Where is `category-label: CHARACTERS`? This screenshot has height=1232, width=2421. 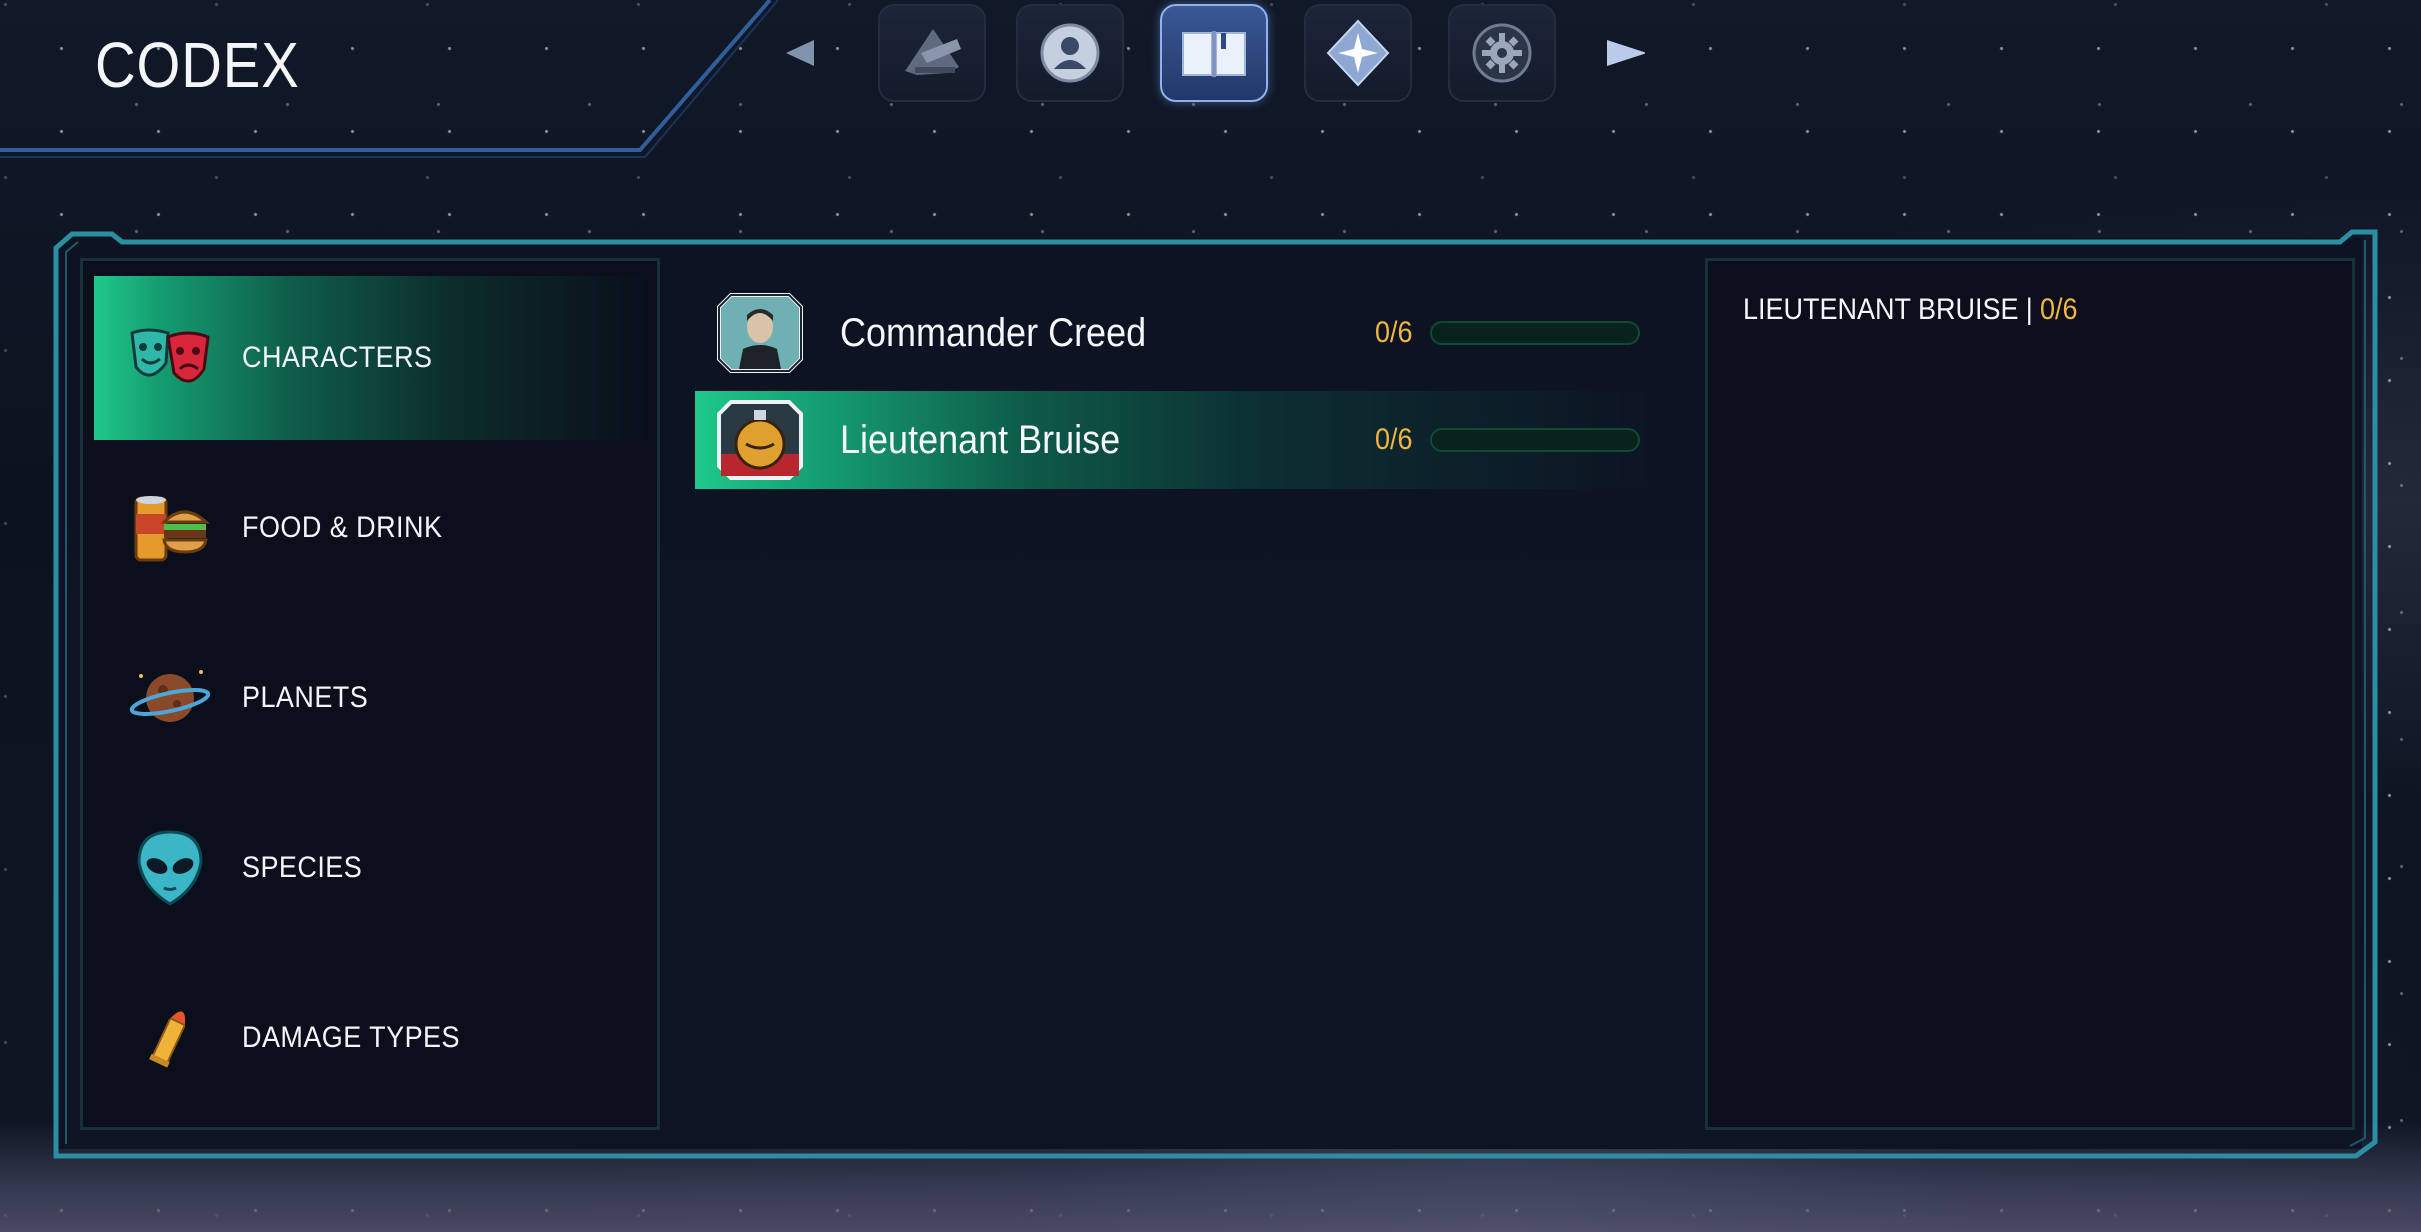
category-label: CHARACTERS is located at coordinates (337, 357).